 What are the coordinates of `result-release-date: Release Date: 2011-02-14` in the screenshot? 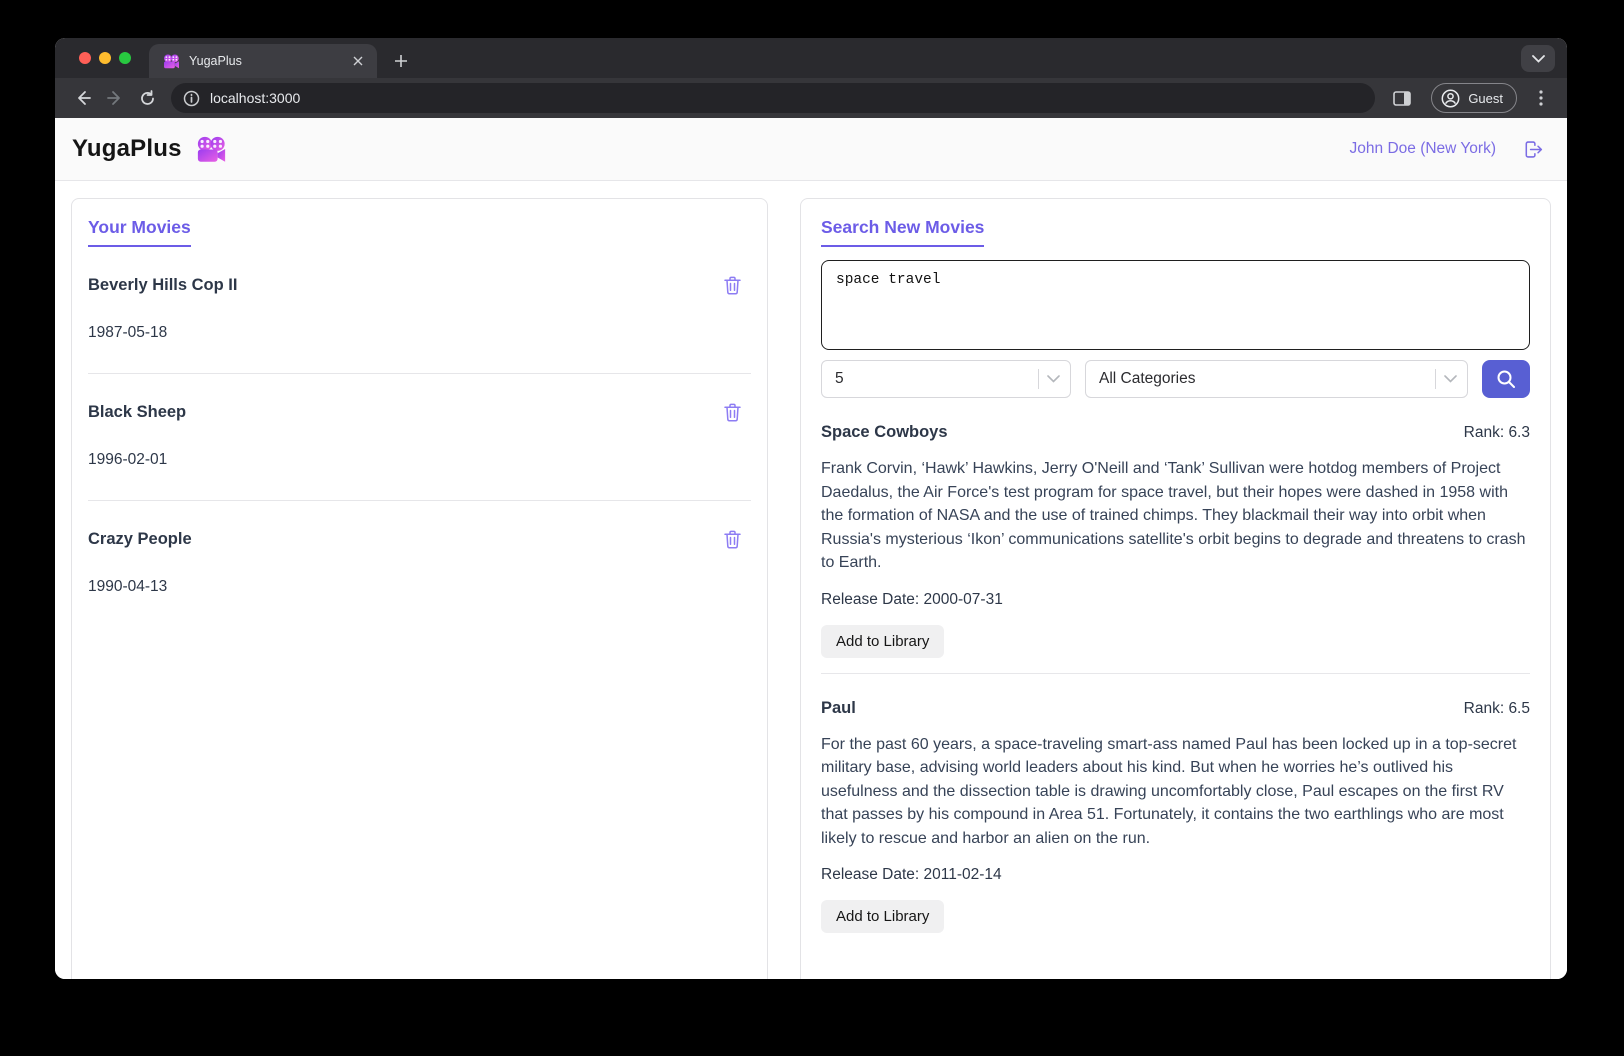 It's located at (911, 874).